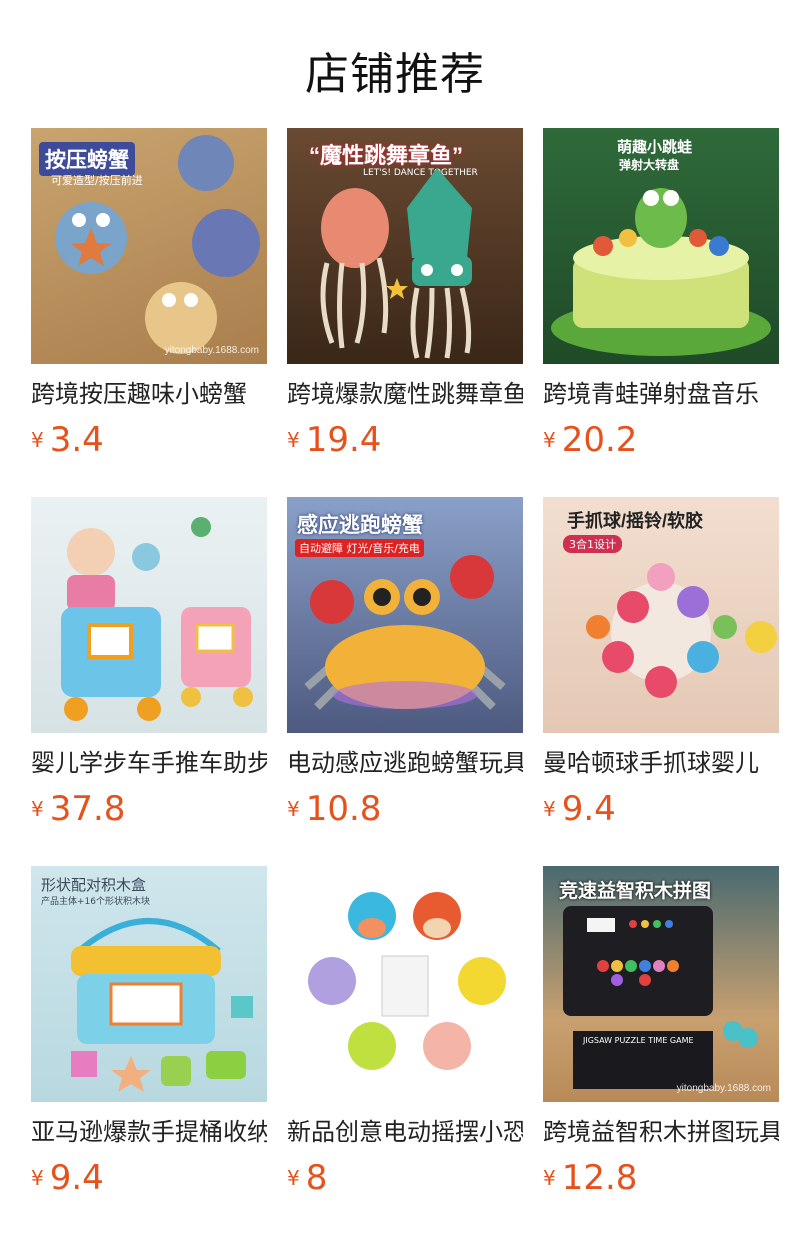 Image resolution: width=790 pixels, height=1236 pixels. What do you see at coordinates (661, 394) in the screenshot?
I see `product-name: 跨境青蛙弹射盘音乐` at bounding box center [661, 394].